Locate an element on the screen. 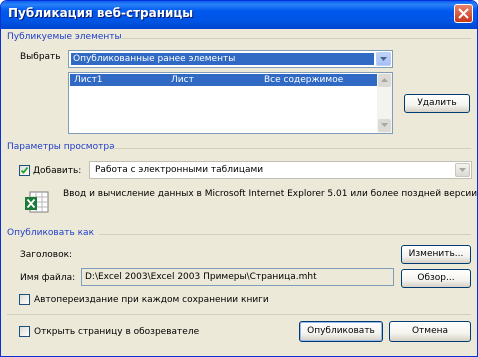  scroll-down-icon is located at coordinates (384, 125).